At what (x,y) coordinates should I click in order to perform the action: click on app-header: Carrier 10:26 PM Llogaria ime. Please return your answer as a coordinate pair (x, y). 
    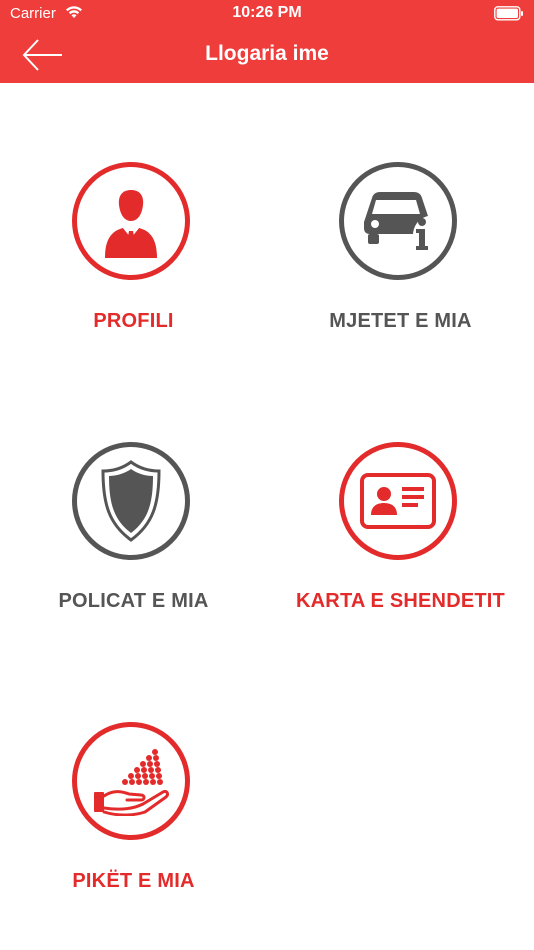
    Looking at the image, I should click on (267, 41).